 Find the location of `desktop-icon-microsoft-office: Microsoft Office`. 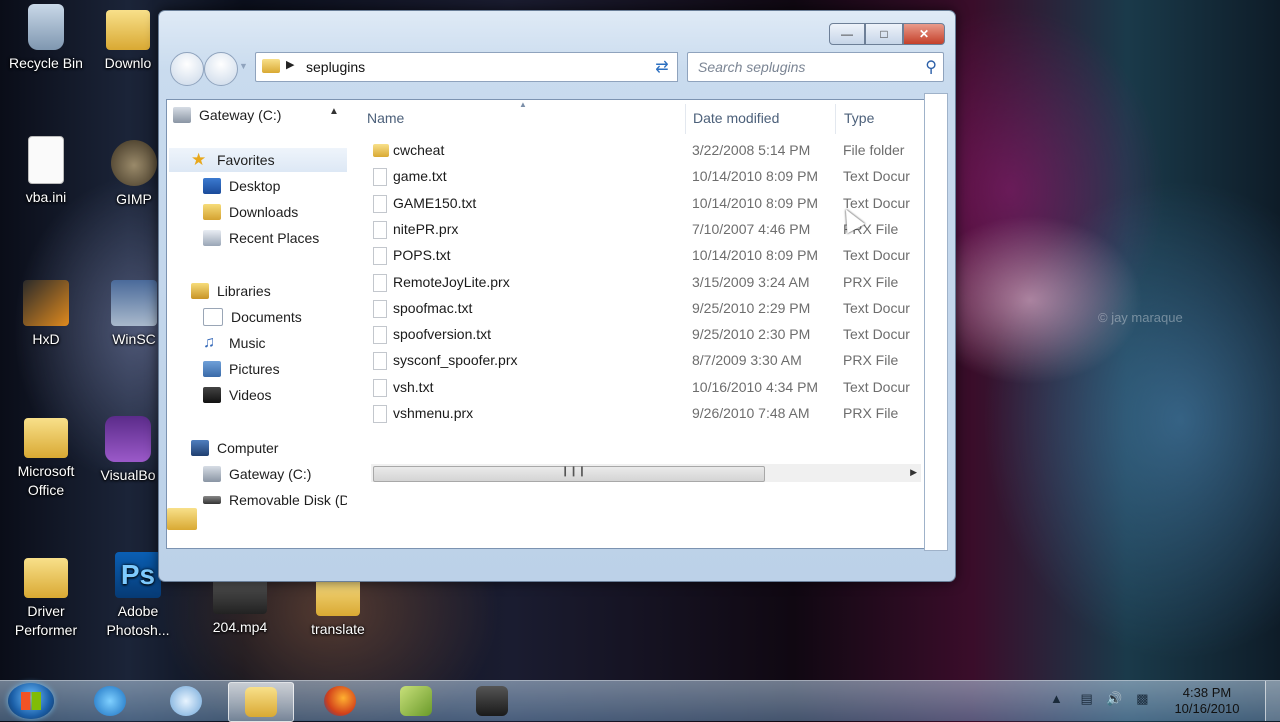

desktop-icon-microsoft-office: Microsoft Office is located at coordinates (46, 456).